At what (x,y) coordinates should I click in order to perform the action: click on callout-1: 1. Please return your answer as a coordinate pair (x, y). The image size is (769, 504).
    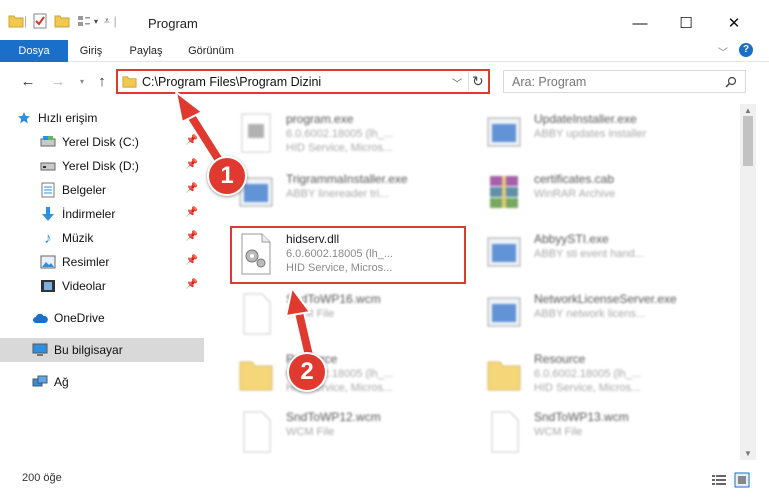
    Looking at the image, I should click on (227, 176).